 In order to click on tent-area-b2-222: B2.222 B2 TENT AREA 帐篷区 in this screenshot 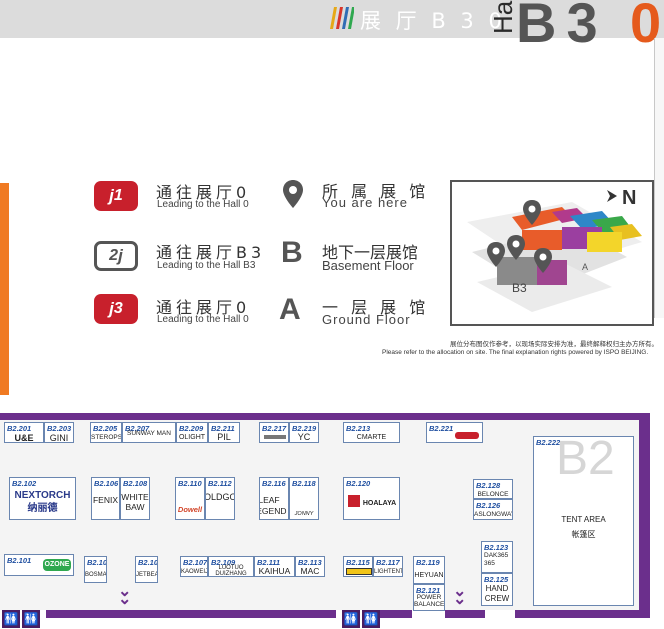, I will do `click(583, 519)`.